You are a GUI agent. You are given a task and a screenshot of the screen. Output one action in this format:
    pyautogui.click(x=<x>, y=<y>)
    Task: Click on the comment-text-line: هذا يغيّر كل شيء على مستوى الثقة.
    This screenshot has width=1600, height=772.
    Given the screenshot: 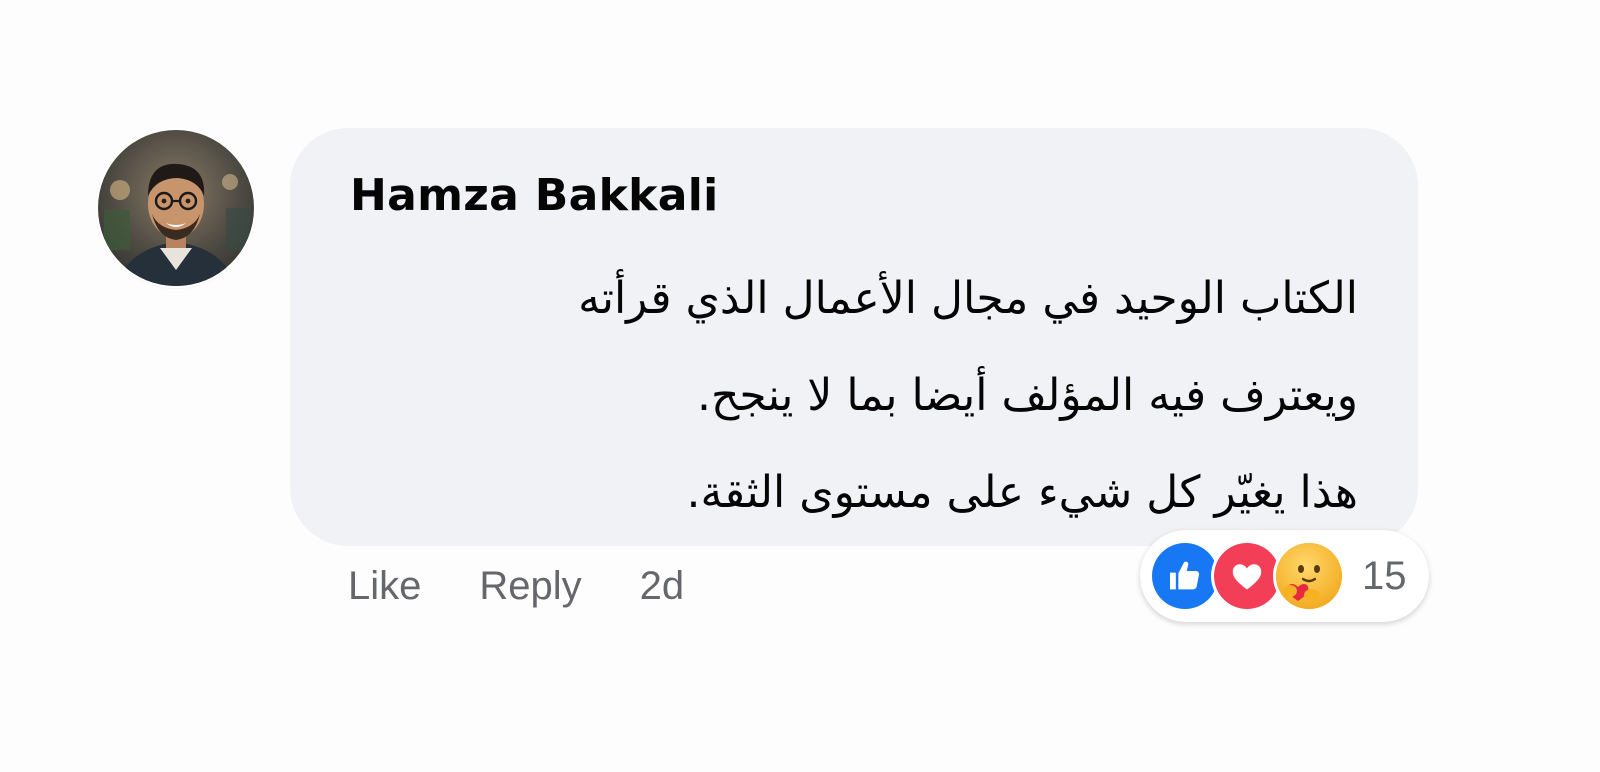 What is the action you would take?
    pyautogui.click(x=1022, y=492)
    